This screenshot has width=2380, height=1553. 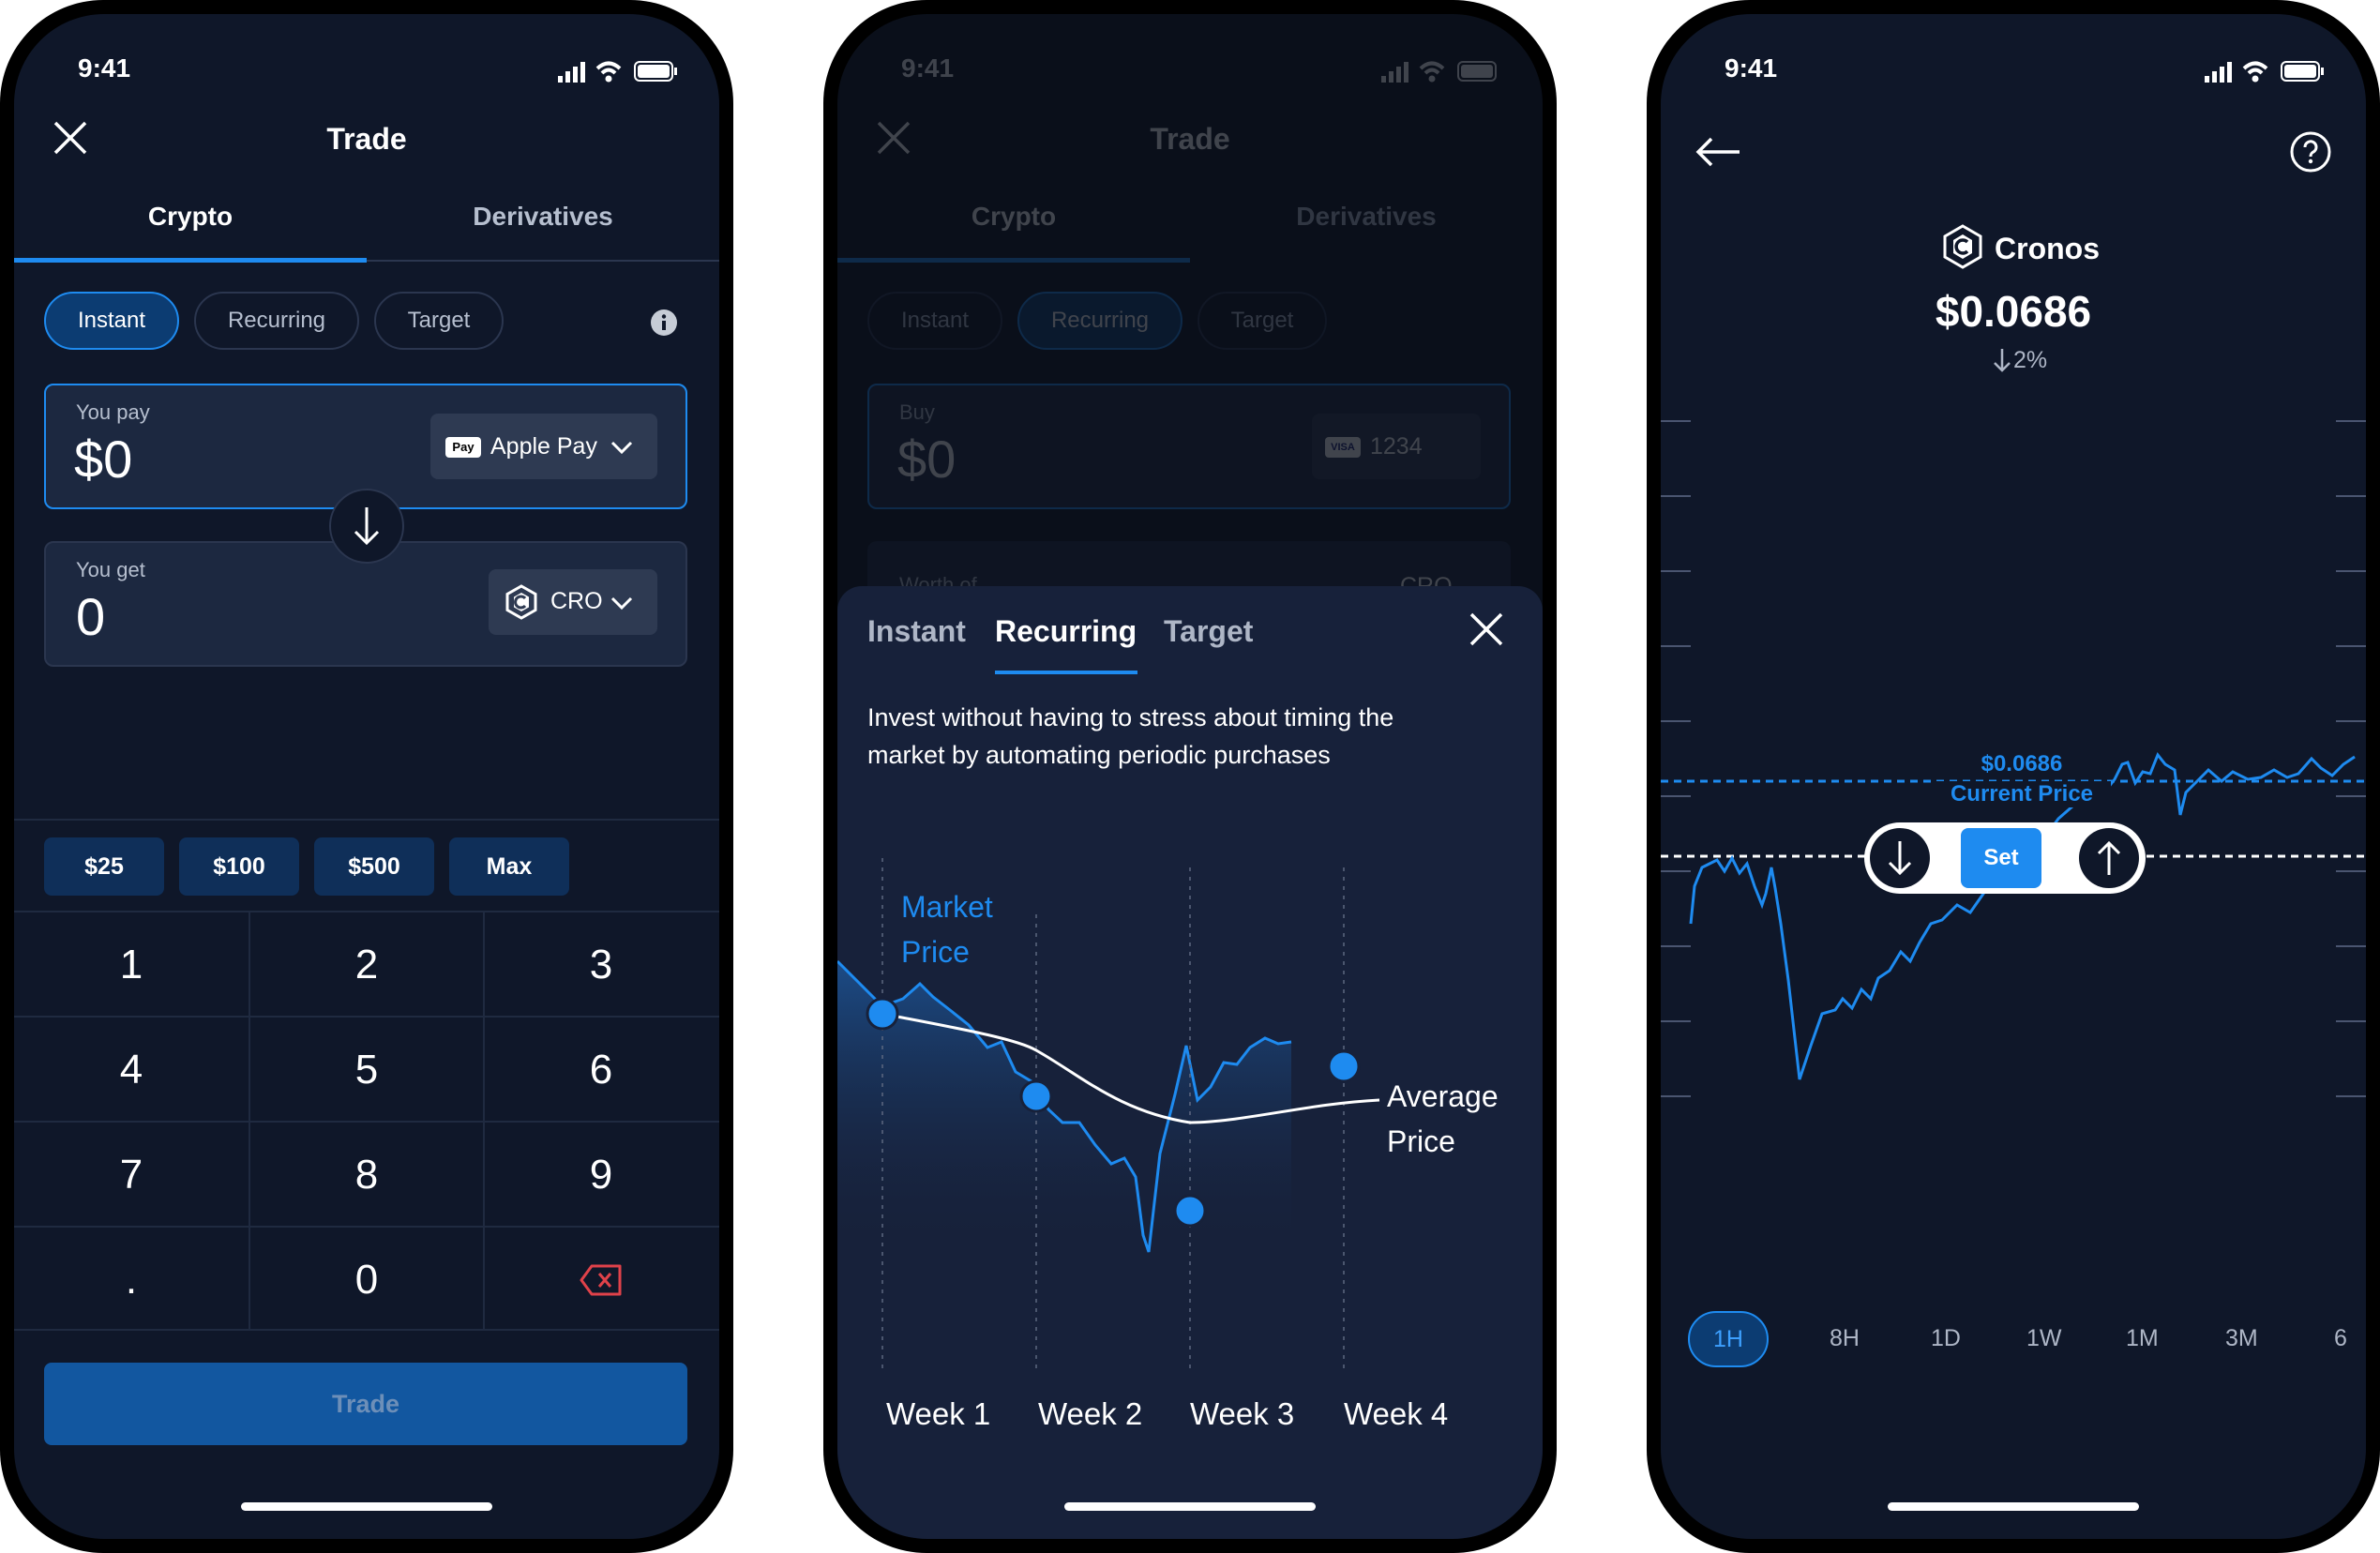 I want to click on pay-amount: $0, so click(x=103, y=459).